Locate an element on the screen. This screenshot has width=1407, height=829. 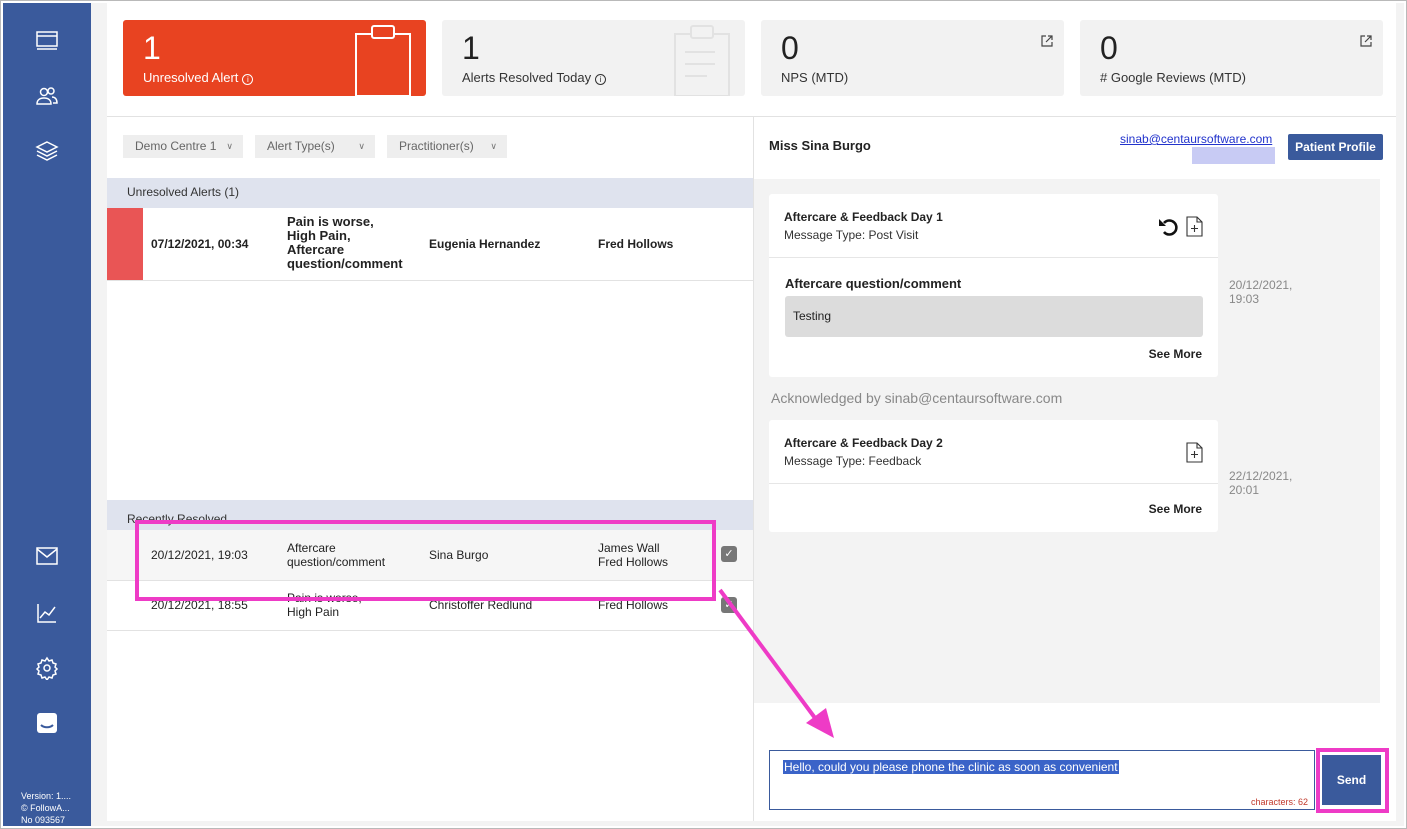
message-type: Message Type: Feedback is located at coordinates (853, 461).